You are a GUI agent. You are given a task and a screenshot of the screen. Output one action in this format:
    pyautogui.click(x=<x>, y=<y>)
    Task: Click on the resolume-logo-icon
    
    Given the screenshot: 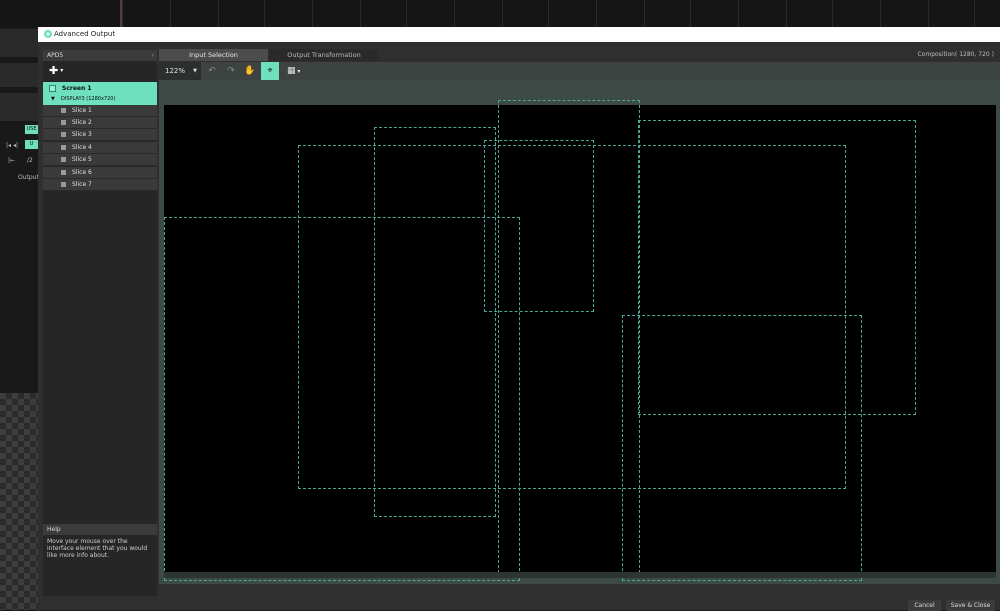 What is the action you would take?
    pyautogui.click(x=48, y=34)
    